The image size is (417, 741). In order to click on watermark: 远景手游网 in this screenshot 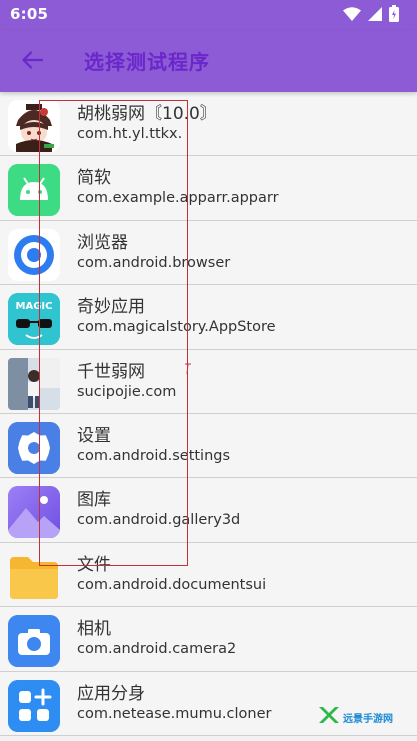, I will do `click(365, 717)`.